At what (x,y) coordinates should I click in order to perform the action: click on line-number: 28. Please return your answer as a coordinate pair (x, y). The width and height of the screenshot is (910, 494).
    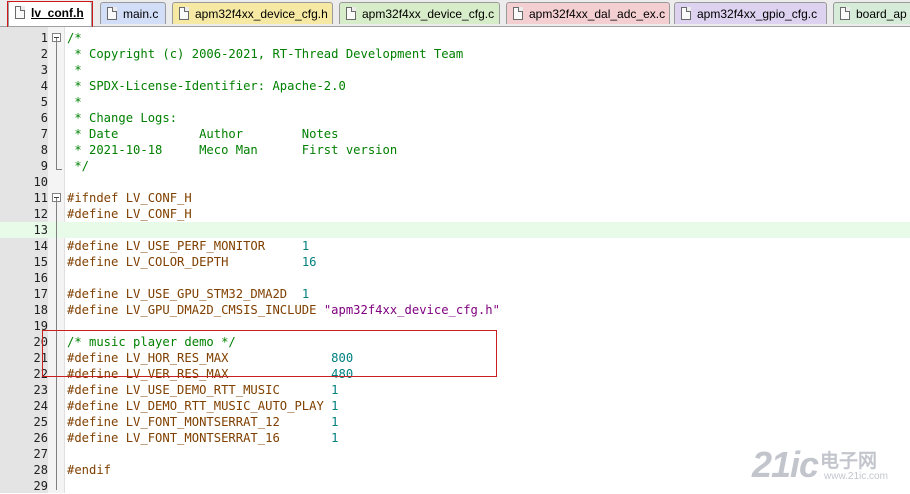
    Looking at the image, I should click on (40, 470).